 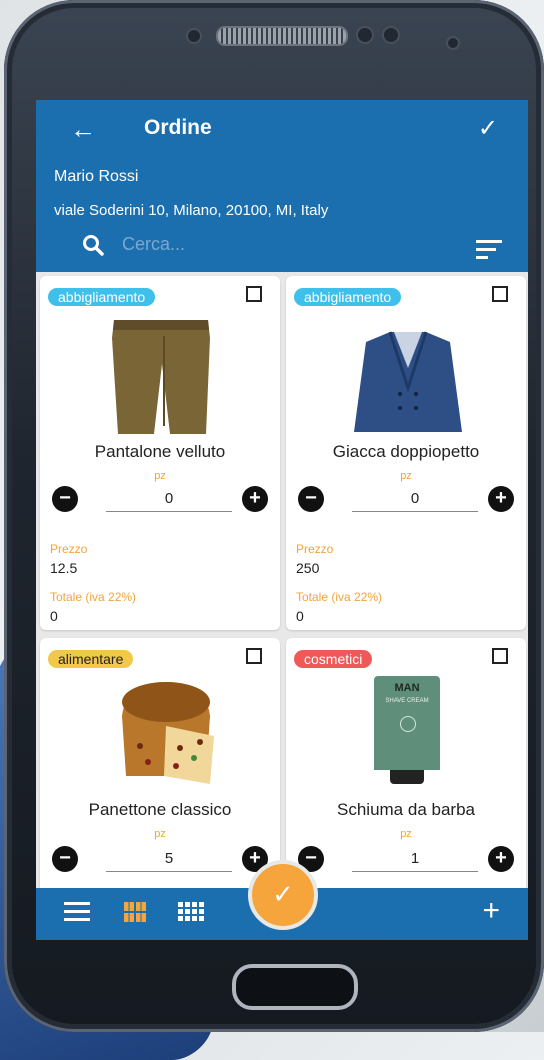 What do you see at coordinates (178, 127) in the screenshot?
I see `page-title: Ordine` at bounding box center [178, 127].